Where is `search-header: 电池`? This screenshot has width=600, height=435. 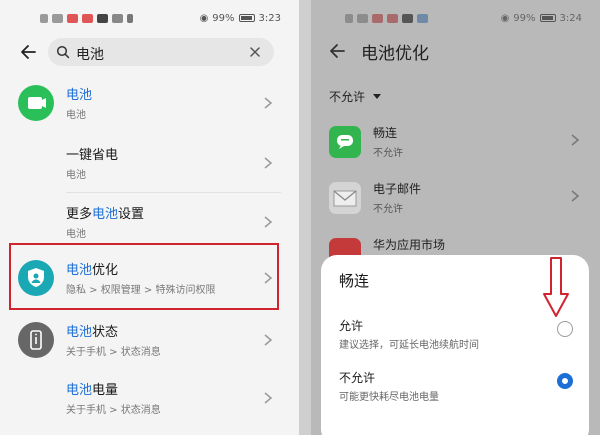
search-header: 电池 is located at coordinates (149, 53).